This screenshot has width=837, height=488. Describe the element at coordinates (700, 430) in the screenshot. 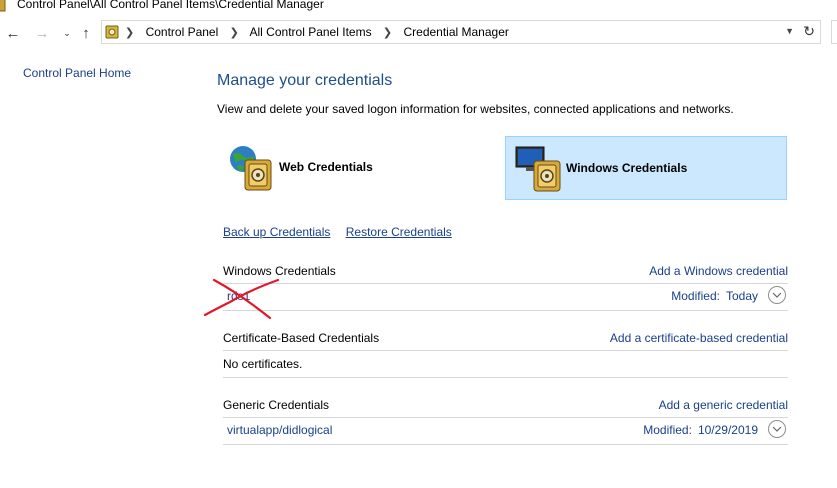

I see `credential-modified: Modified: 10/29/2019` at that location.